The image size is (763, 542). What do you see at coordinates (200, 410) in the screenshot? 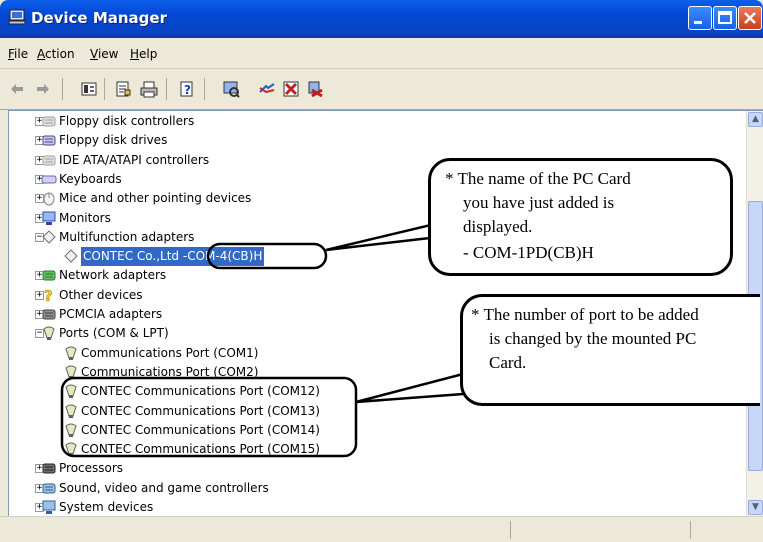
I see `tree-item-label: CONTEC Communications Port (COM13)` at bounding box center [200, 410].